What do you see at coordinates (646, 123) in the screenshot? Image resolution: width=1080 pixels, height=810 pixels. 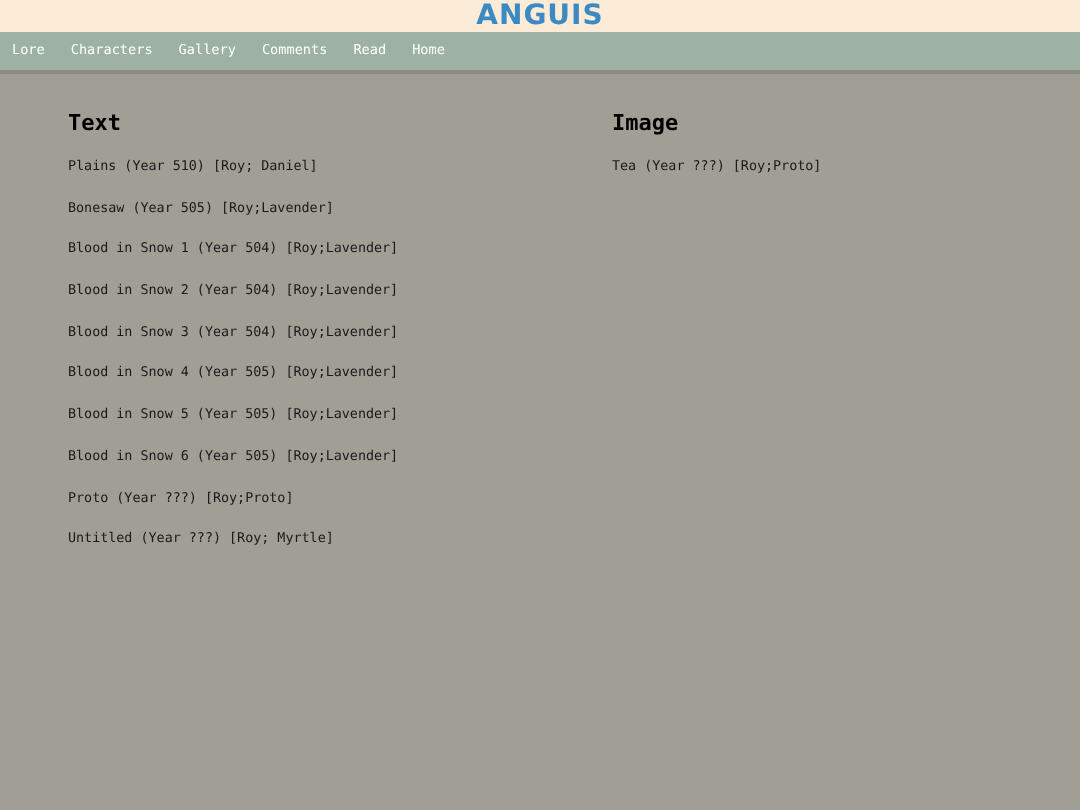 I see `section-heading: Image` at bounding box center [646, 123].